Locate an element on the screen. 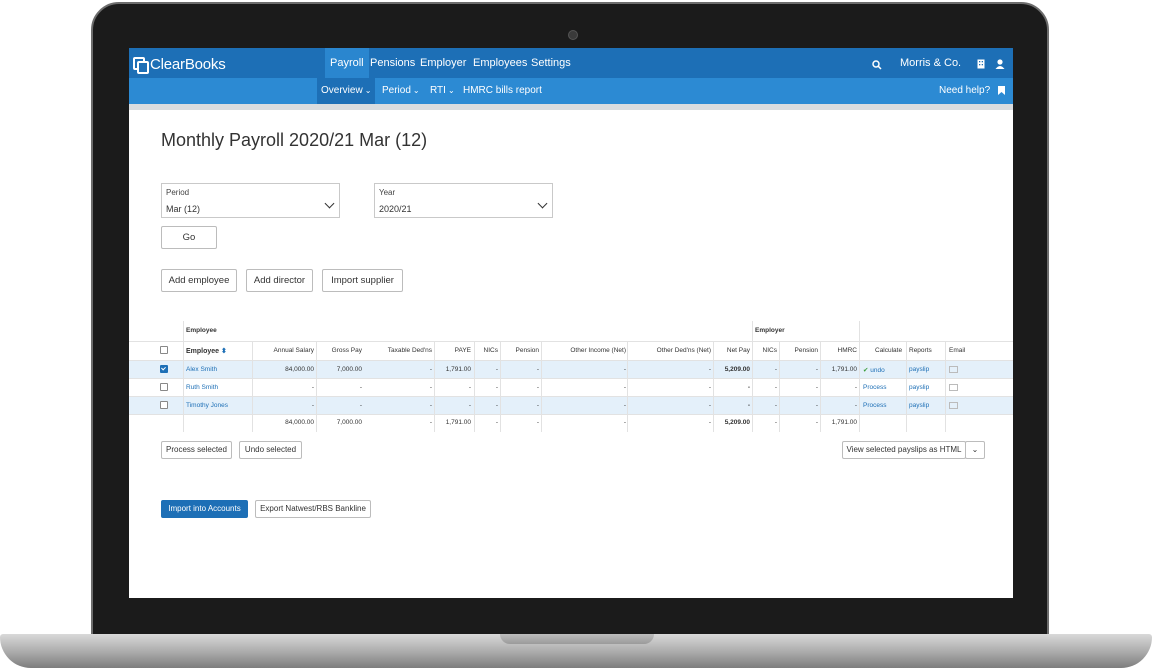  add-employee-button: Add employee is located at coordinates (199, 280).